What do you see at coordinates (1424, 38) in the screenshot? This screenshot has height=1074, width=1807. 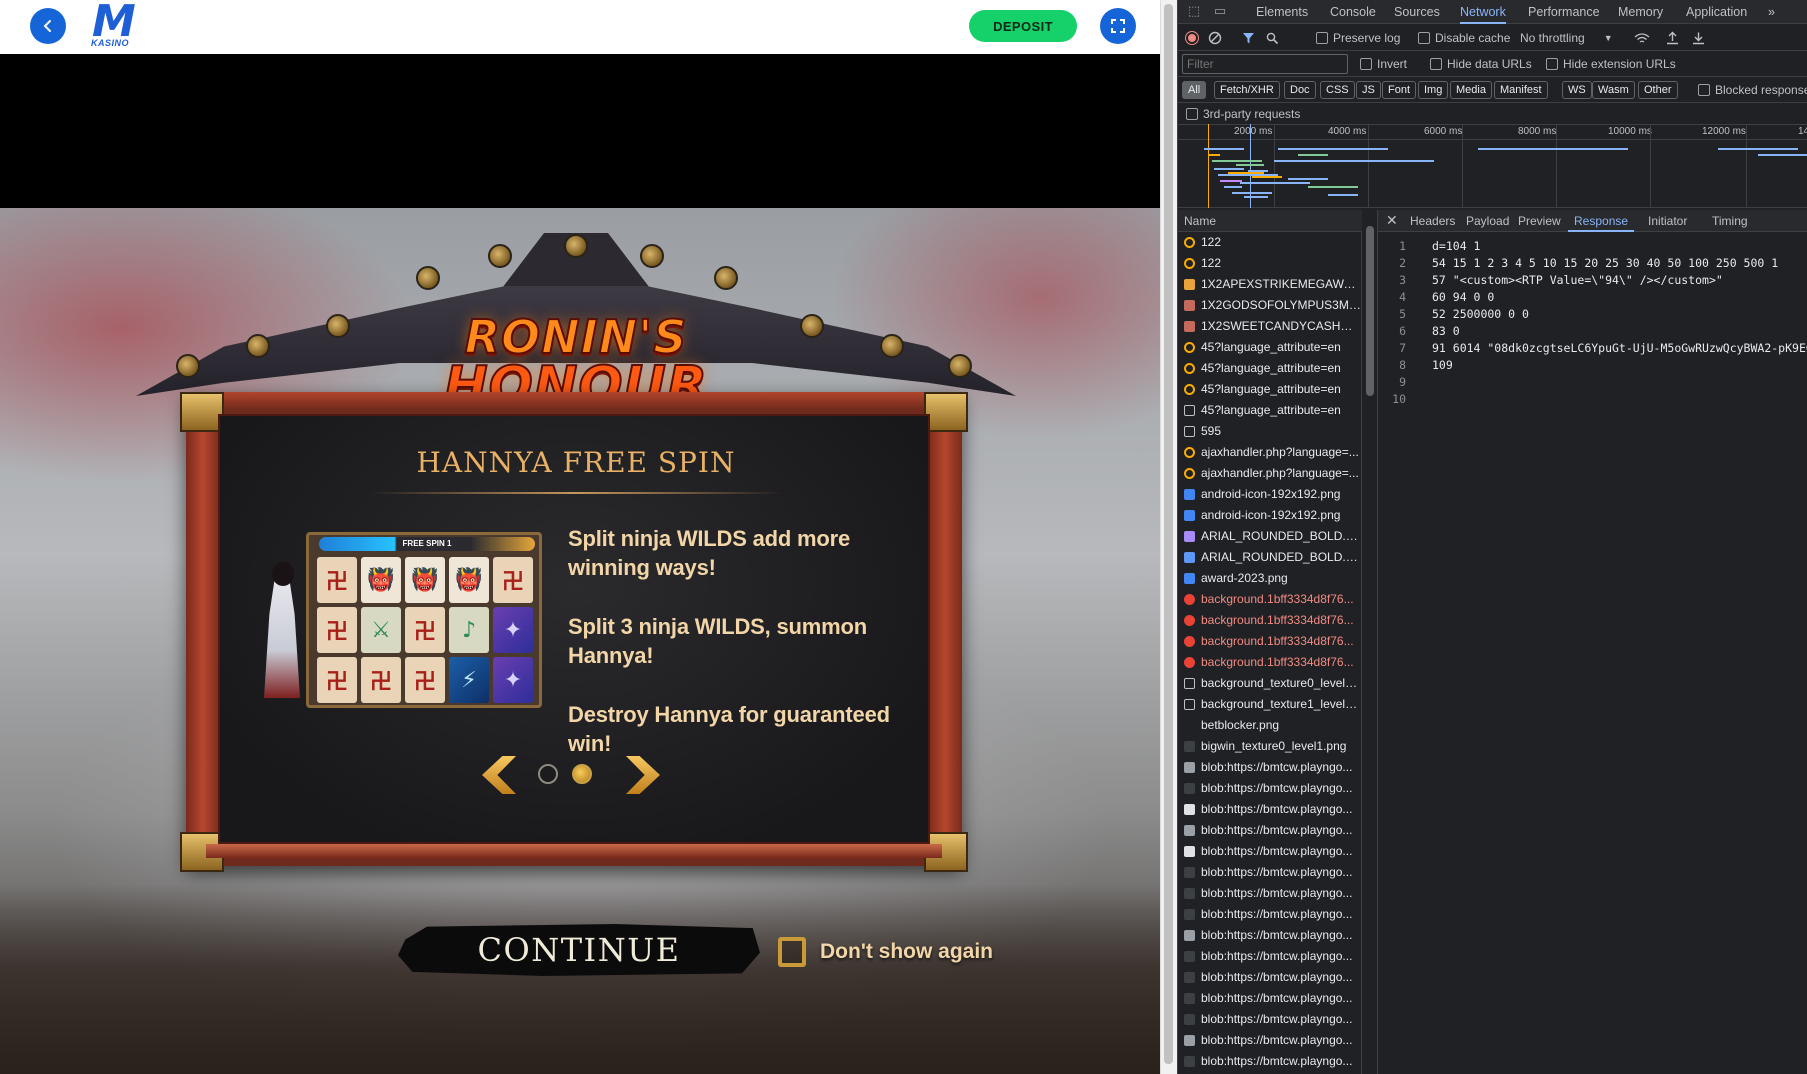 I see `disable-cache-checkbox` at bounding box center [1424, 38].